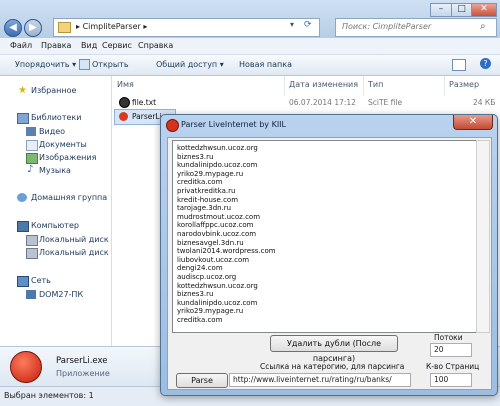  I want to click on pages-input: 100, so click(451, 380).